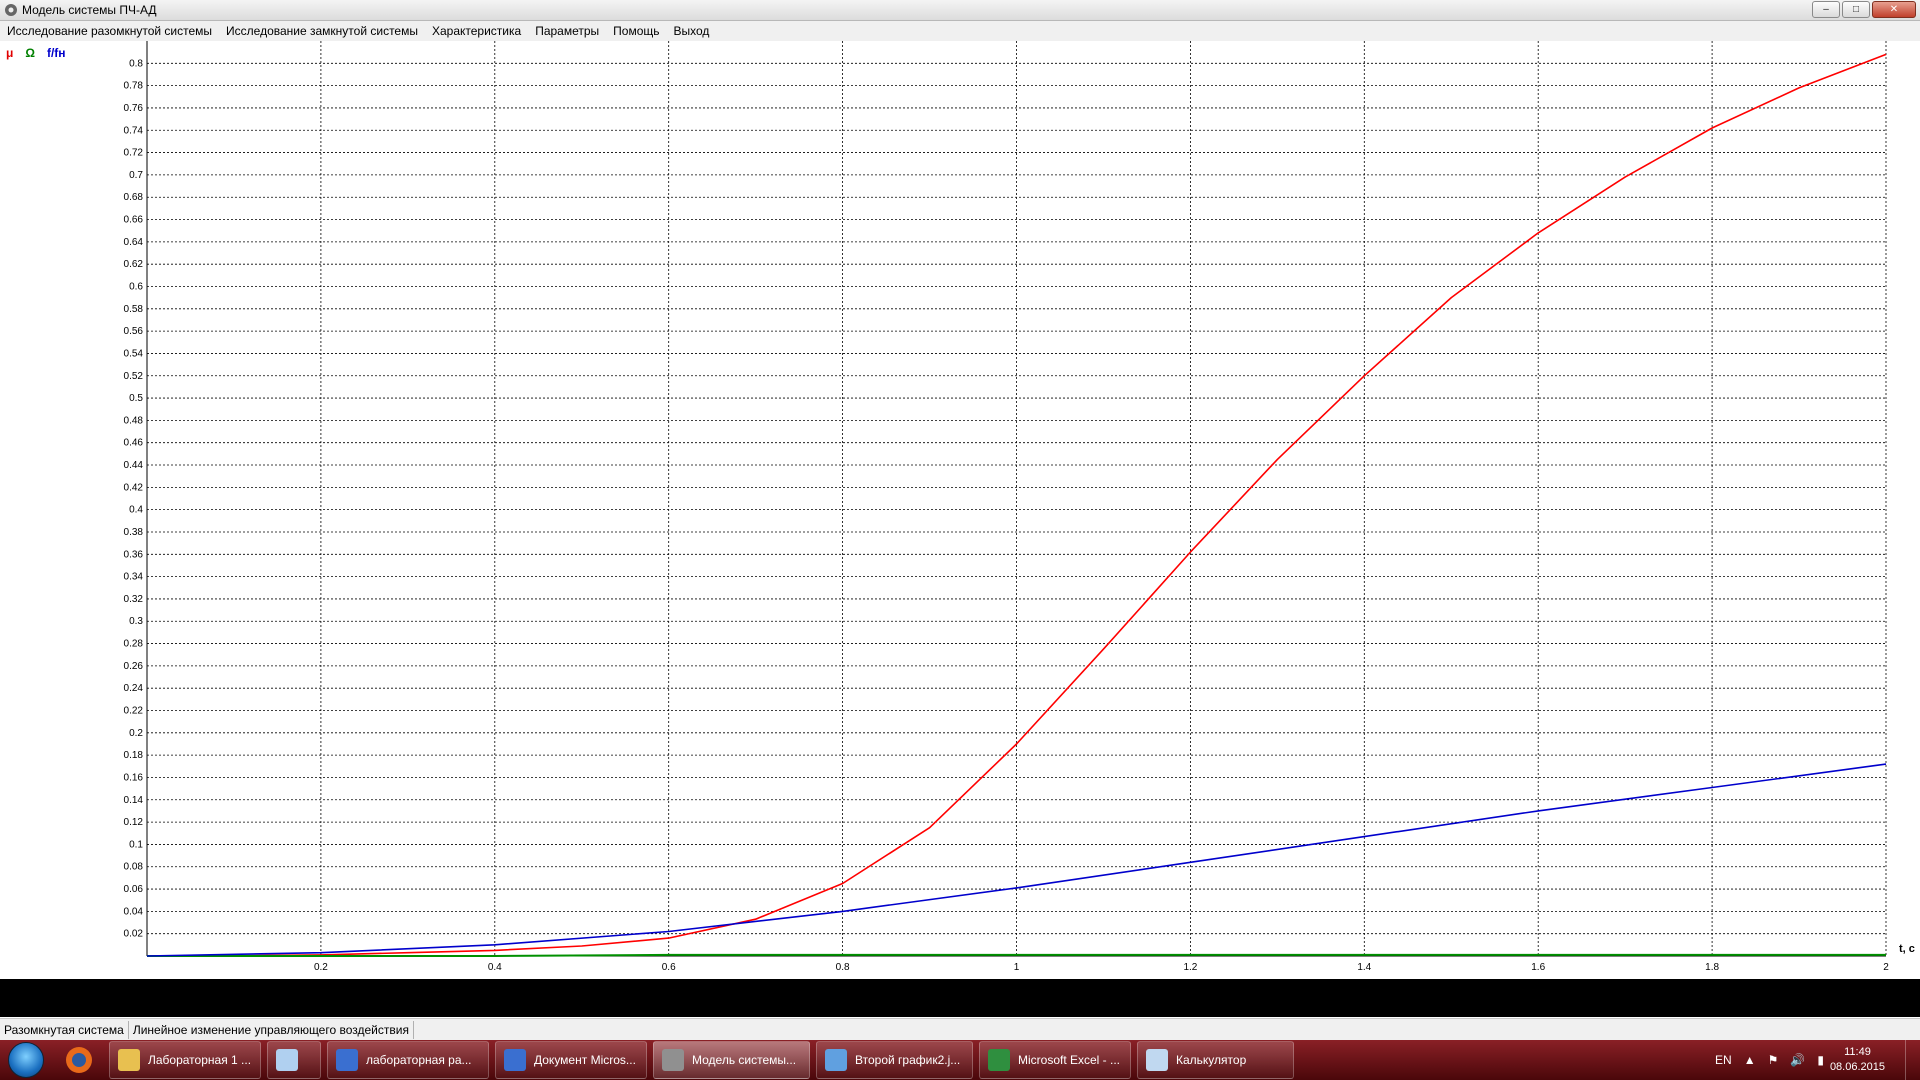 This screenshot has height=1080, width=1920. I want to click on y-tick-label: 0.78, so click(134, 86).